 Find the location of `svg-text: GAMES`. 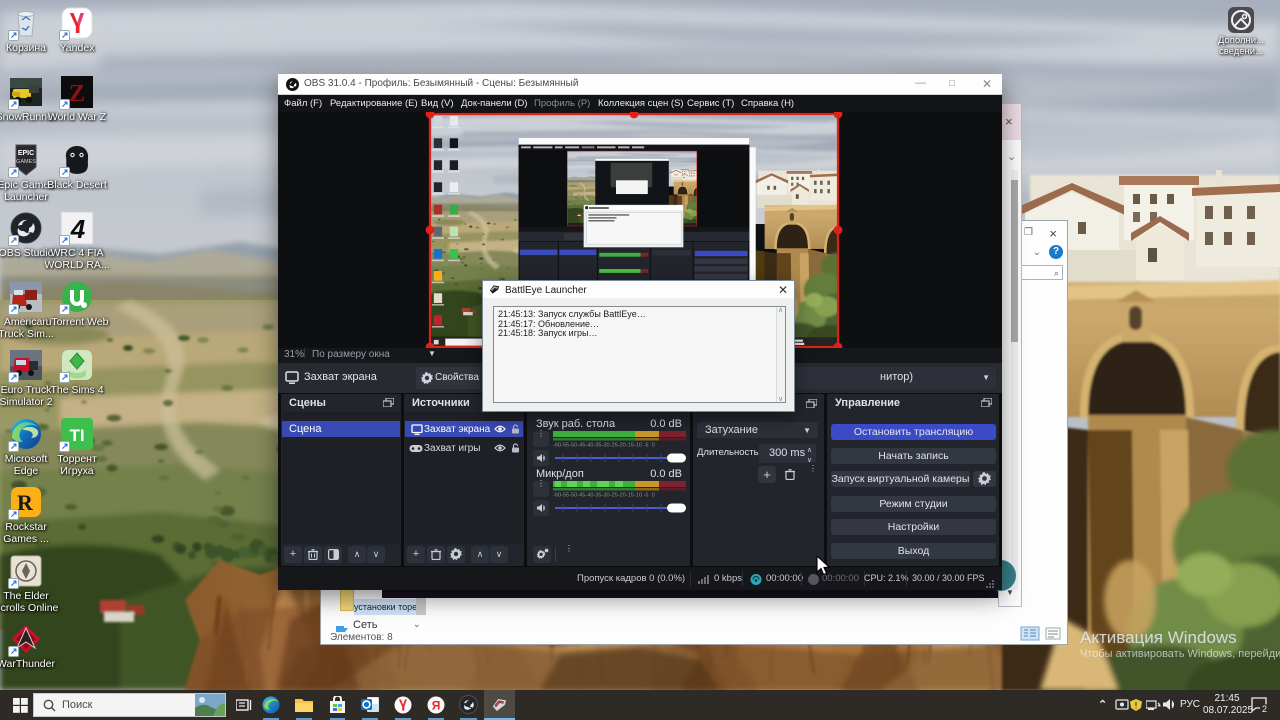

svg-text: GAMES is located at coordinates (26, 162).